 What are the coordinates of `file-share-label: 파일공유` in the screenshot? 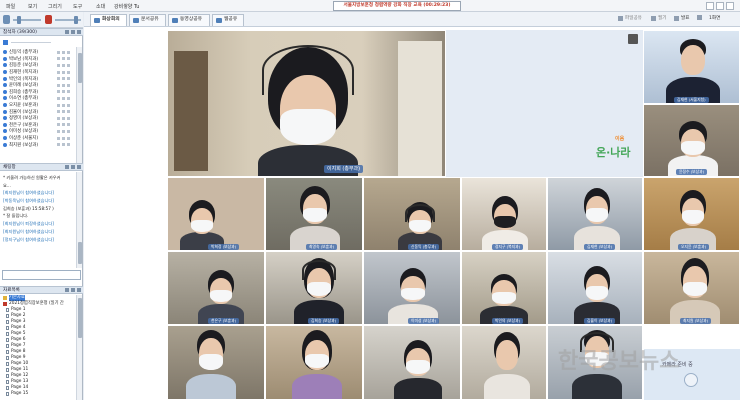 It's located at (633, 18).